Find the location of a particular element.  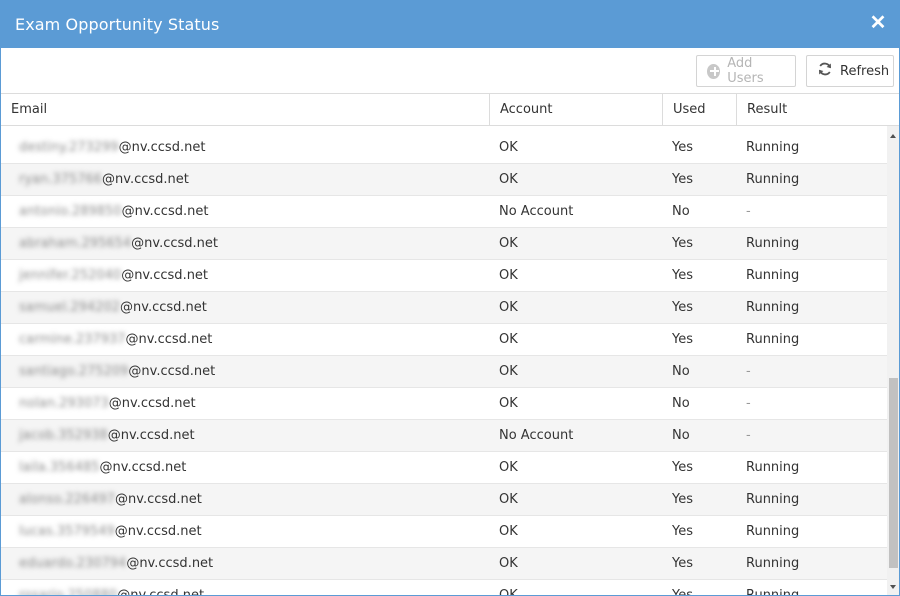

close-icon: ✕ is located at coordinates (878, 23).